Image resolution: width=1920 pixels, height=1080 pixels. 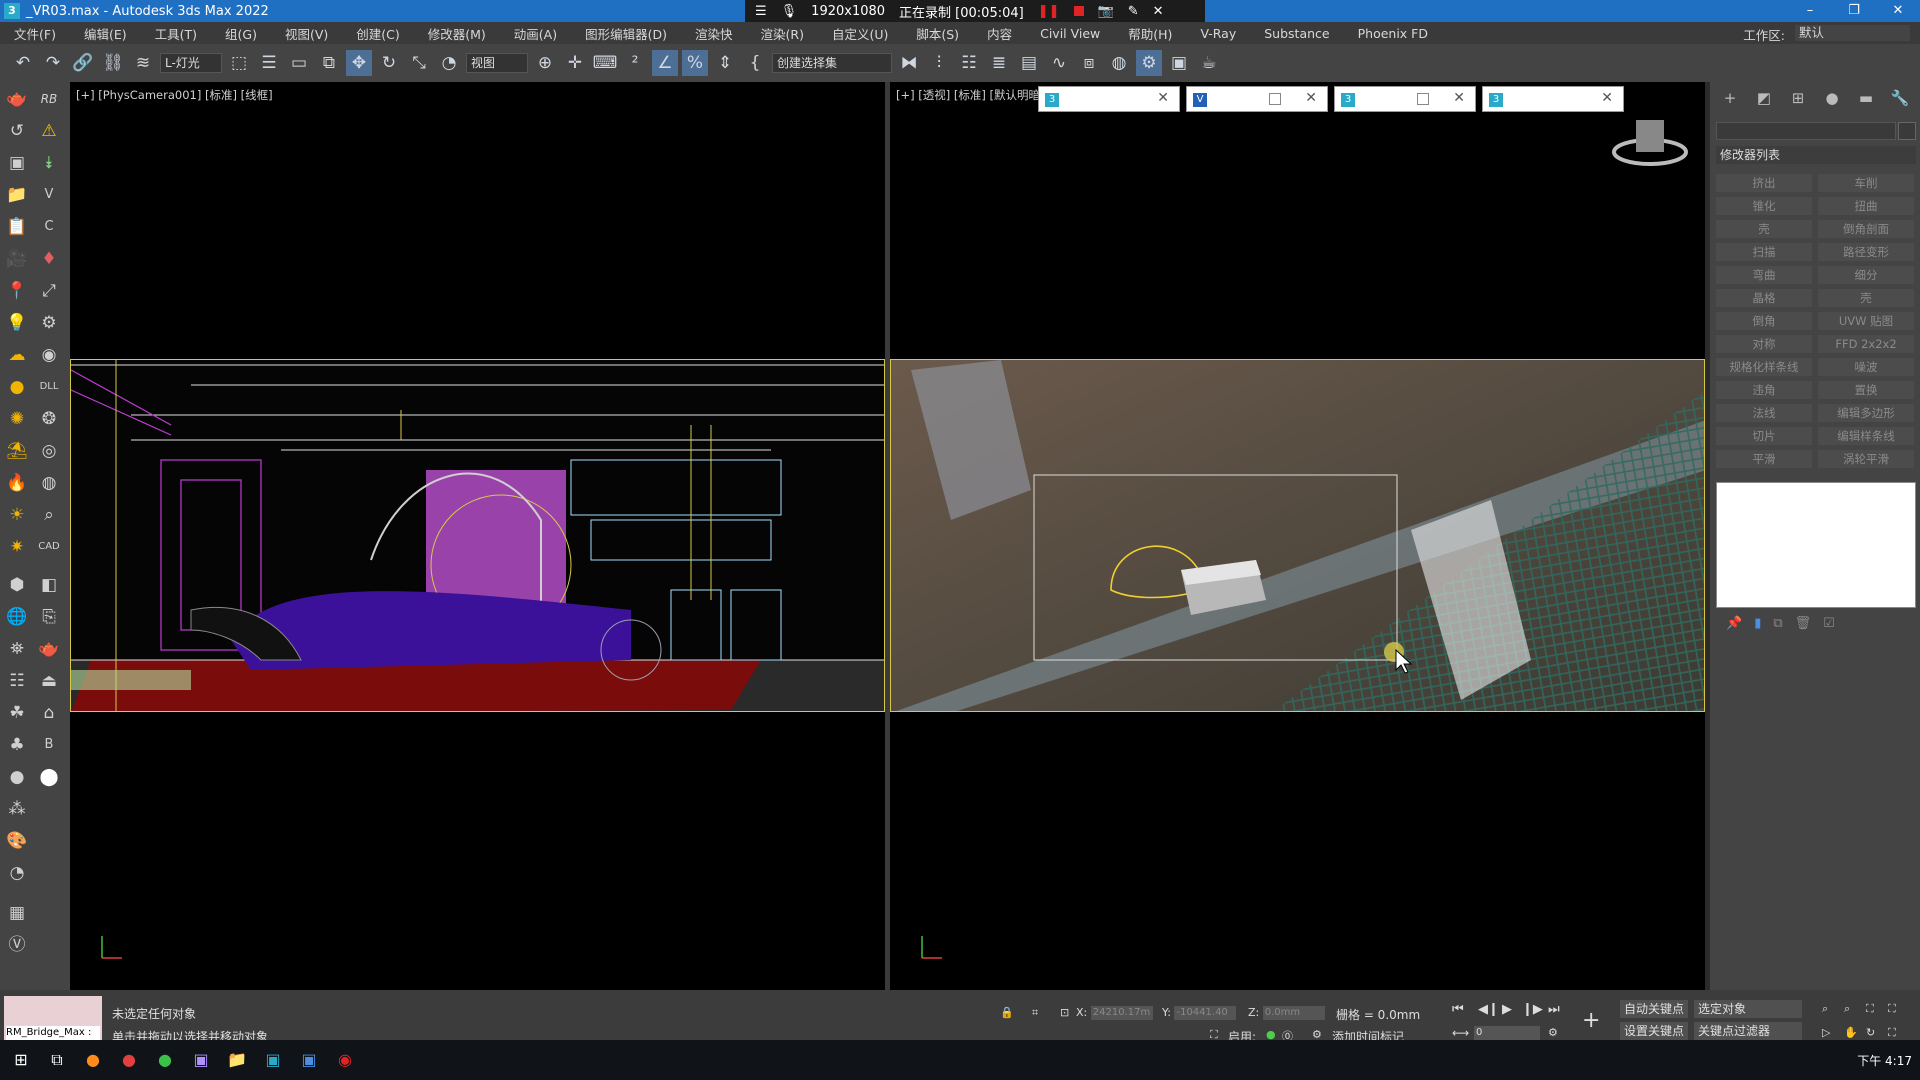 What do you see at coordinates (1553, 99) in the screenshot?
I see `popup-window-4: 3 ✕` at bounding box center [1553, 99].